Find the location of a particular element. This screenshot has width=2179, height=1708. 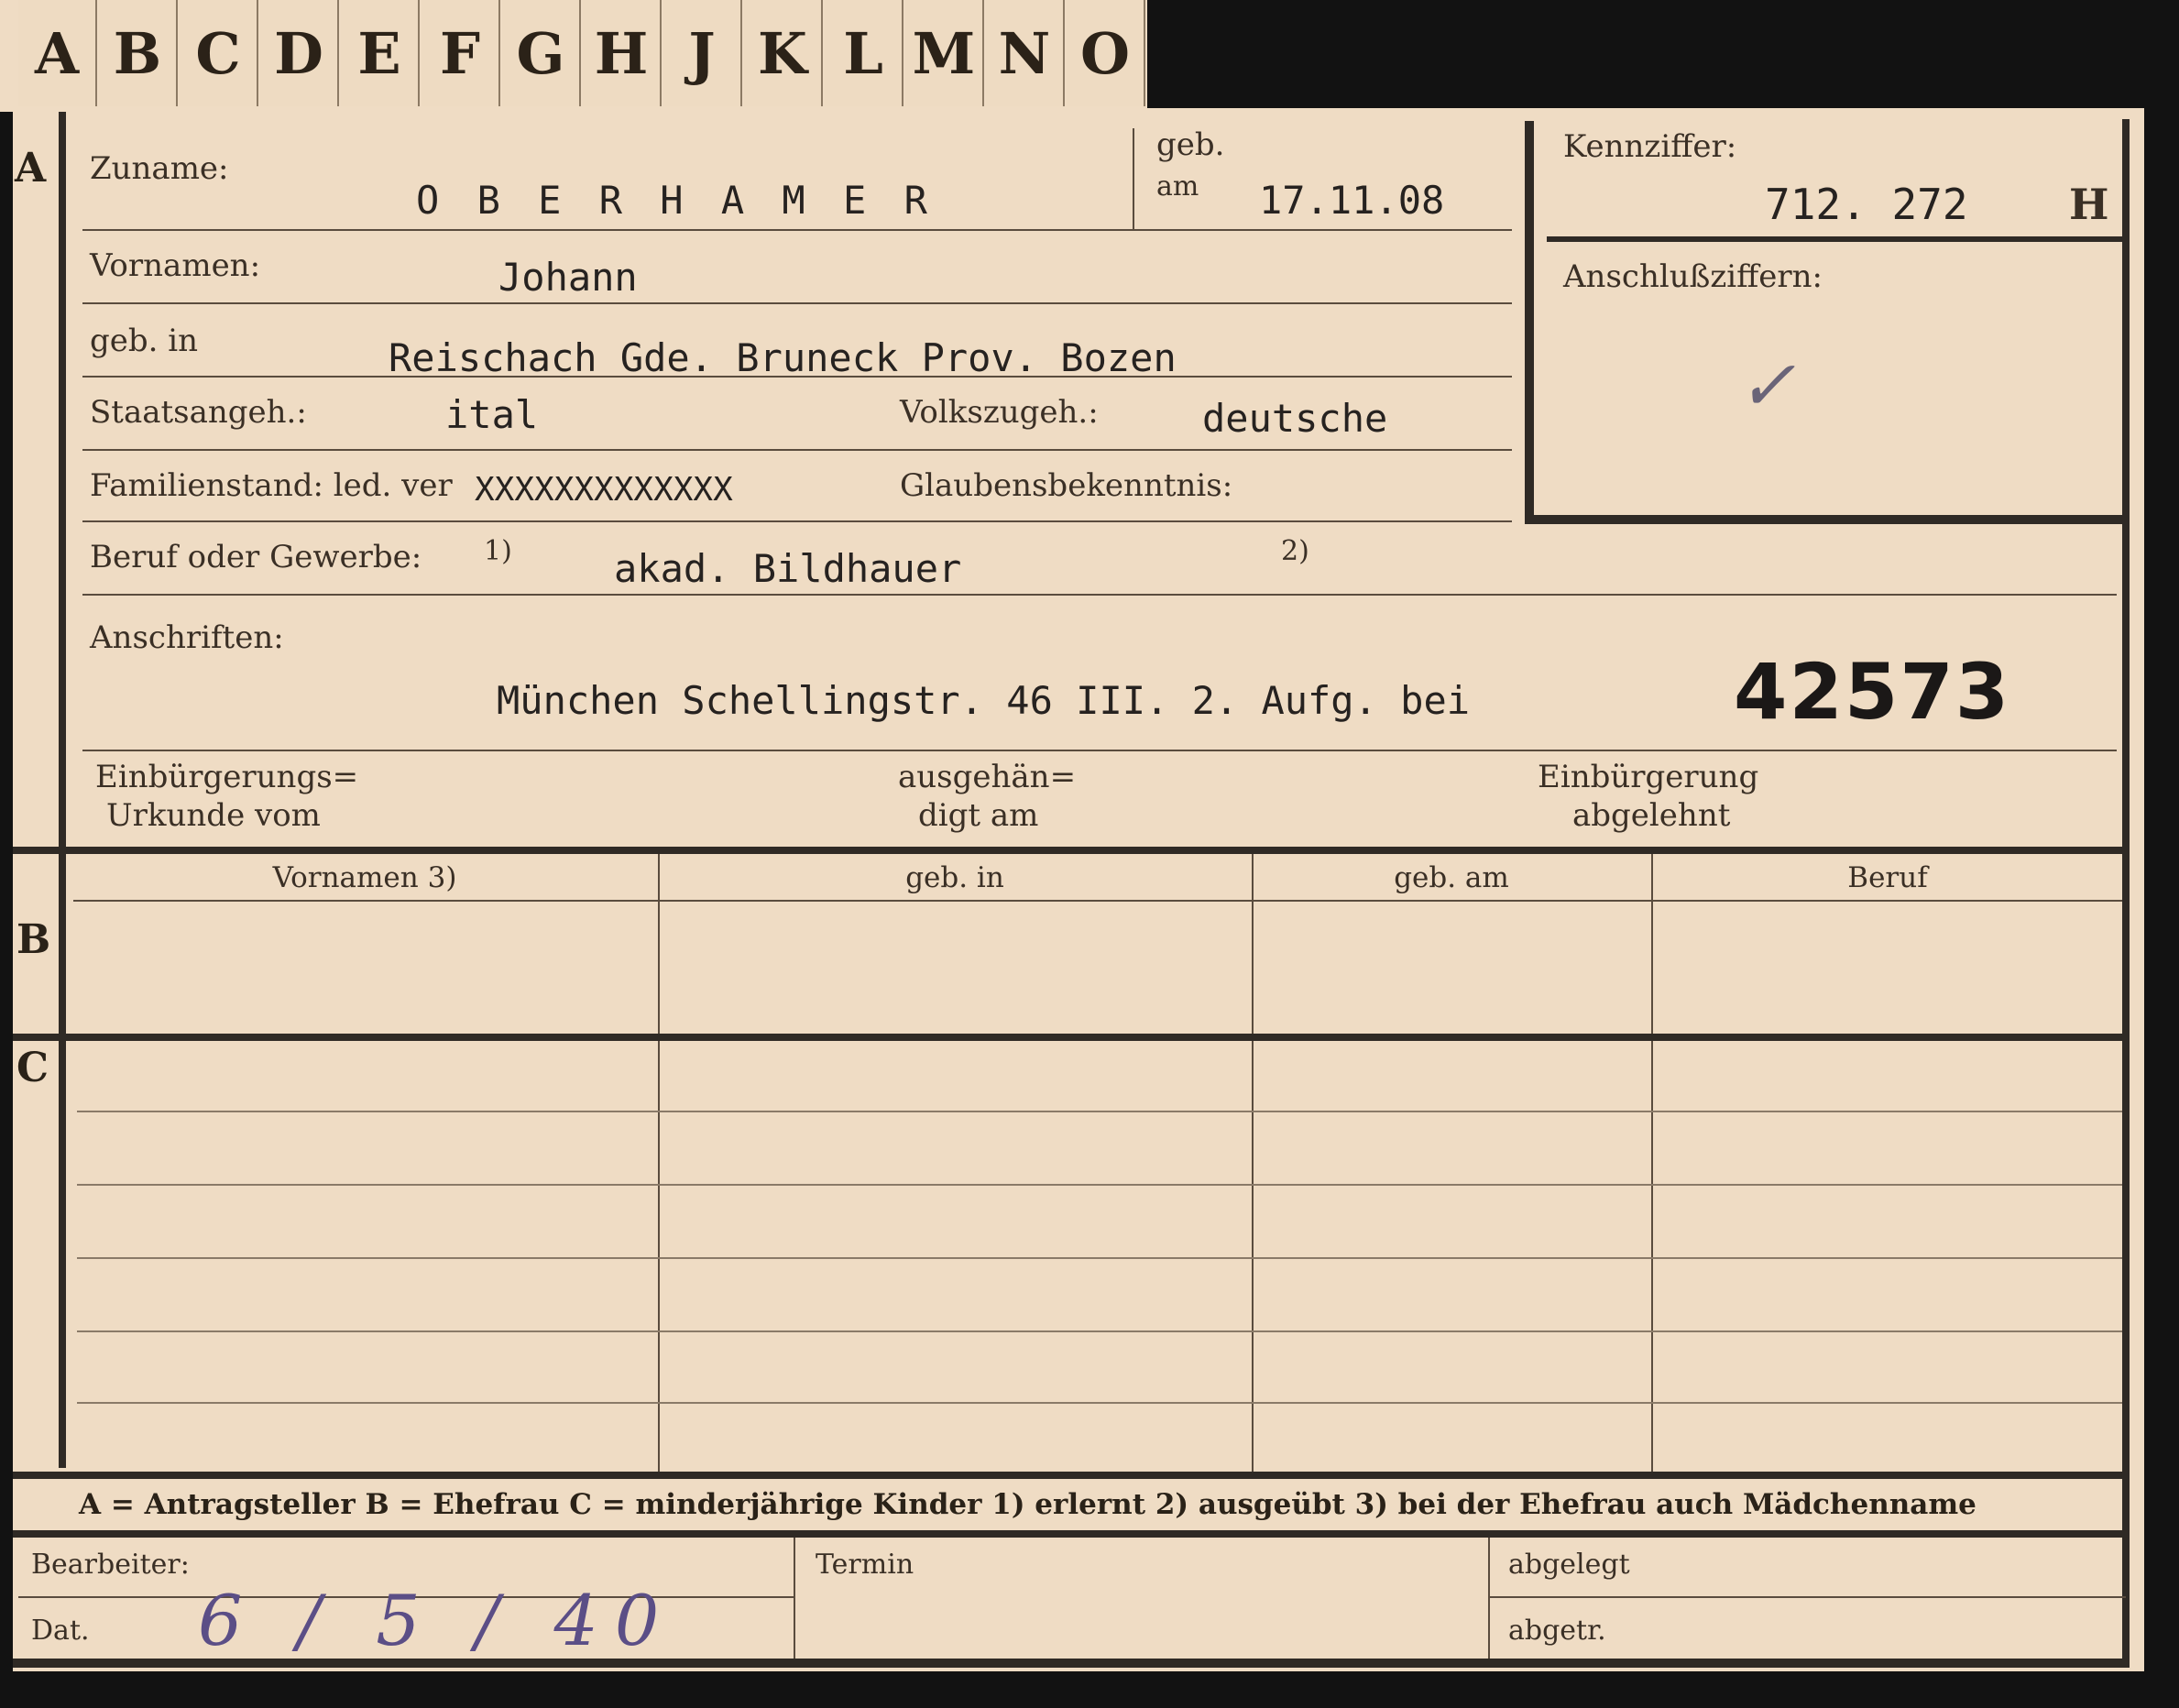

tab-c: C is located at coordinates (219, 53).